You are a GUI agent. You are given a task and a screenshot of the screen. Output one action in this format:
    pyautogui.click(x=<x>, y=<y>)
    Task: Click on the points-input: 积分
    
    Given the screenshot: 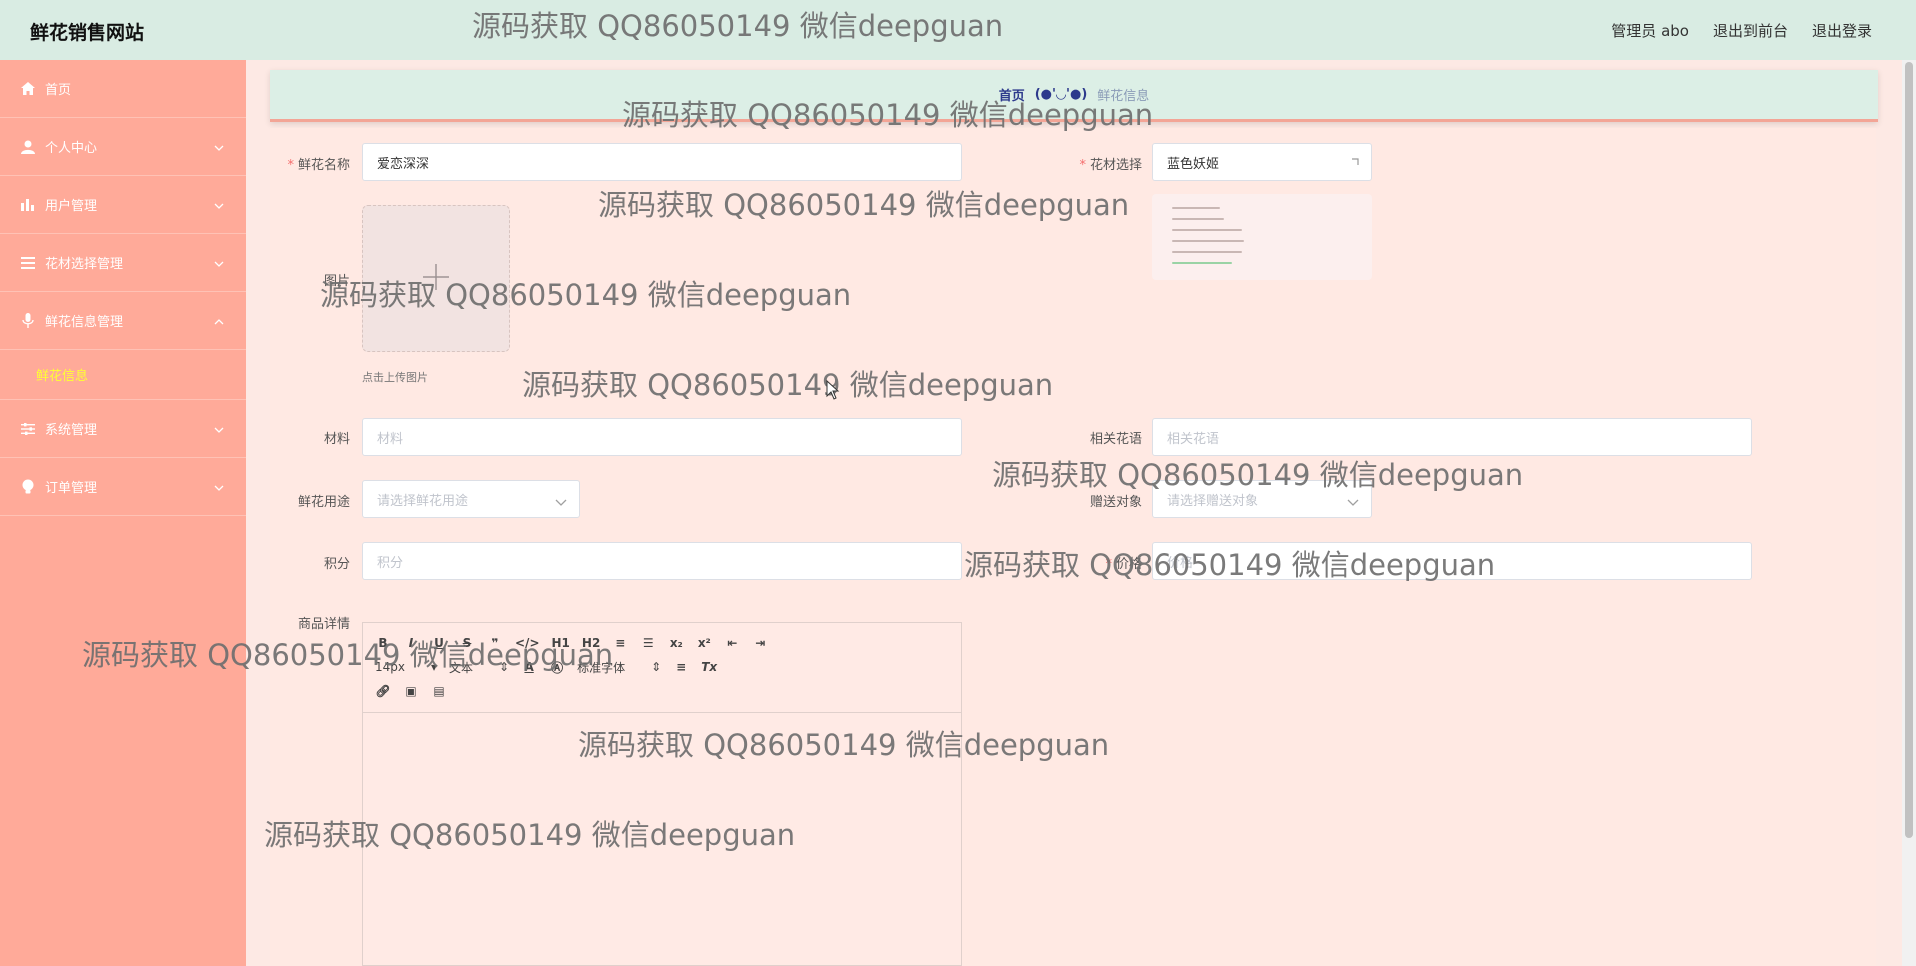 What is the action you would take?
    pyautogui.click(x=662, y=561)
    